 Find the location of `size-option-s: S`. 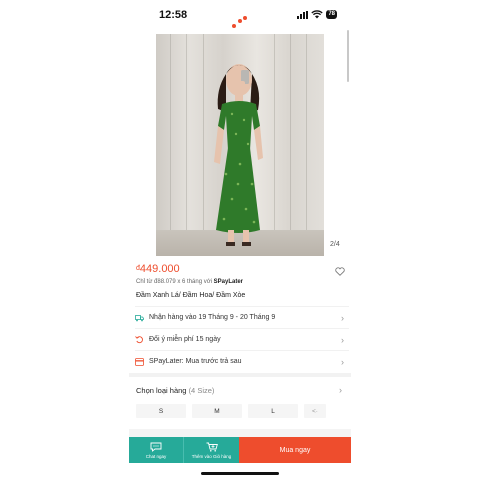

size-option-s: S is located at coordinates (161, 411).